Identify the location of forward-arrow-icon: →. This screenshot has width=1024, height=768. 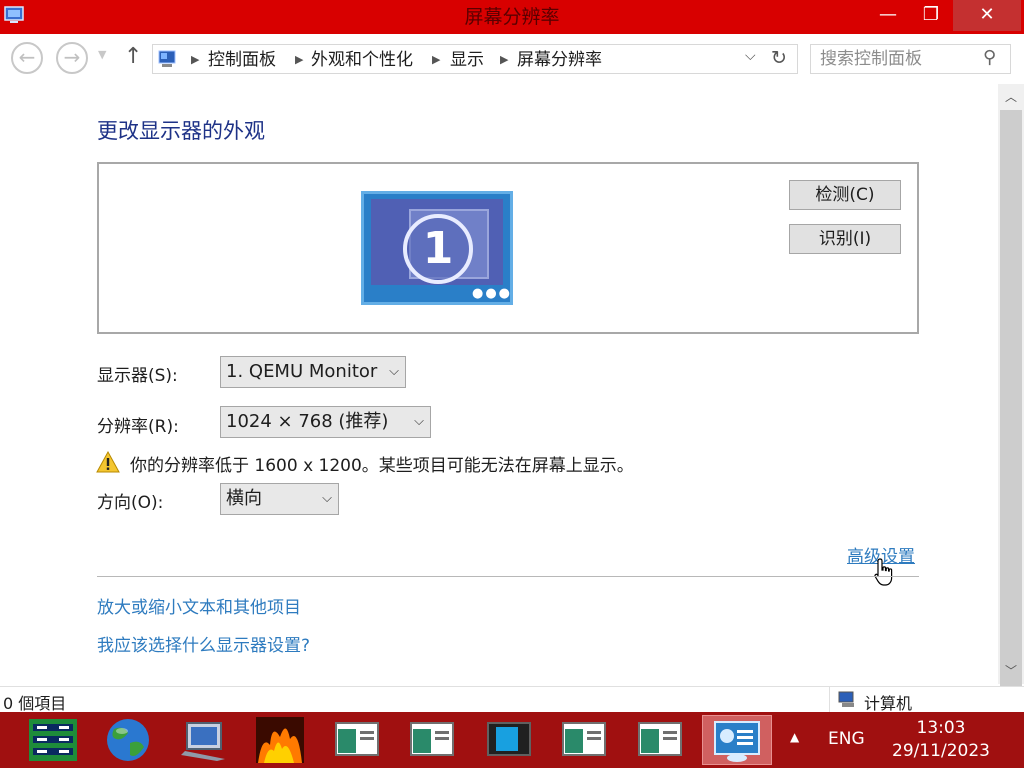
(72, 57).